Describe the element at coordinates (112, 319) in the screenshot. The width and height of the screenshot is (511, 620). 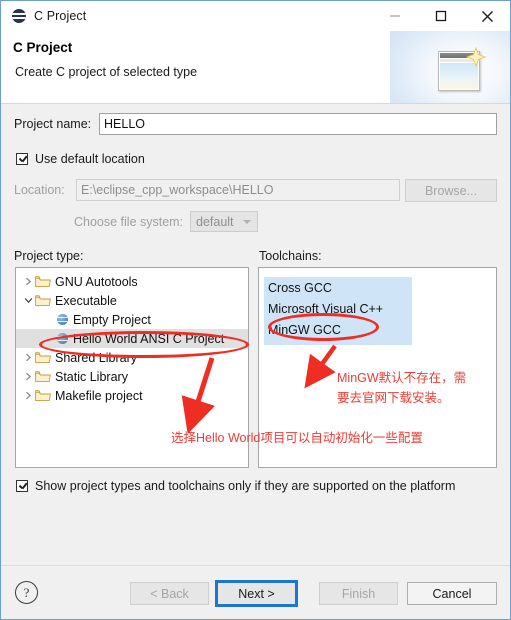
I see `tree-item-label: Empty Project` at that location.